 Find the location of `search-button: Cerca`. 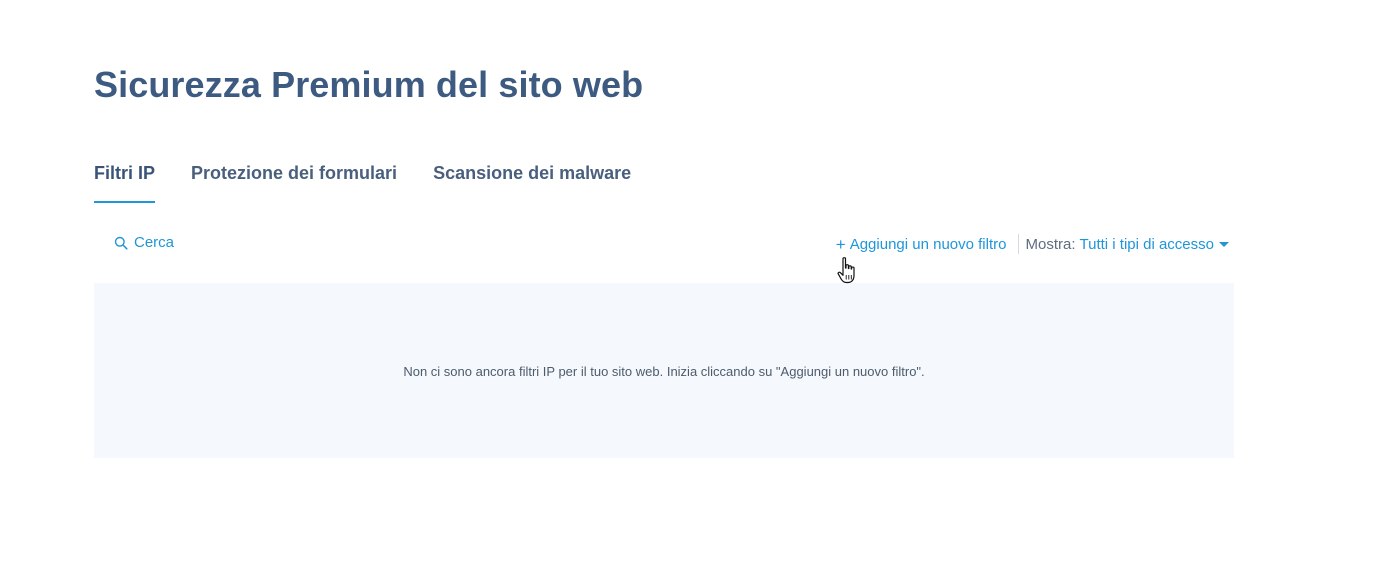

search-button: Cerca is located at coordinates (144, 242).